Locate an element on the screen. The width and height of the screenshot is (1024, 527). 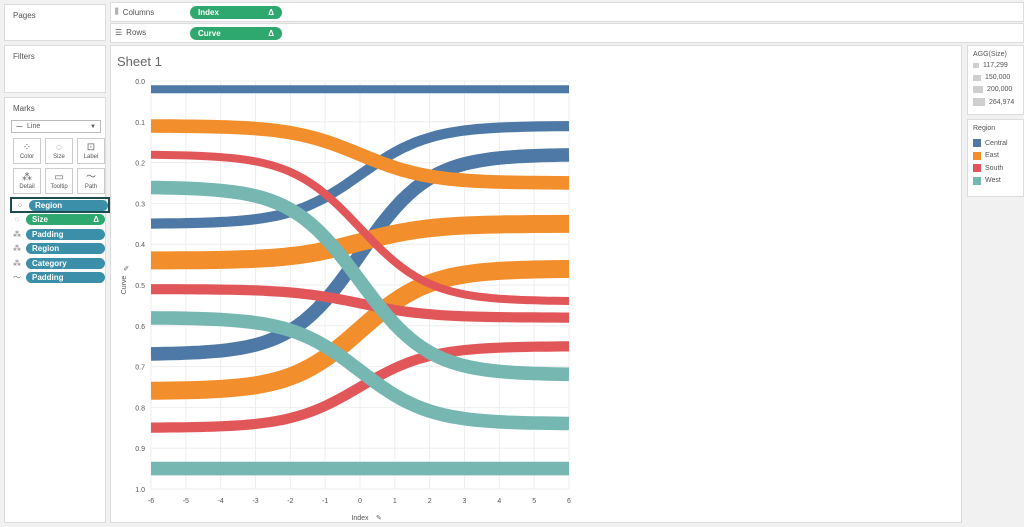
x-tick-label: -2 is located at coordinates (290, 501).